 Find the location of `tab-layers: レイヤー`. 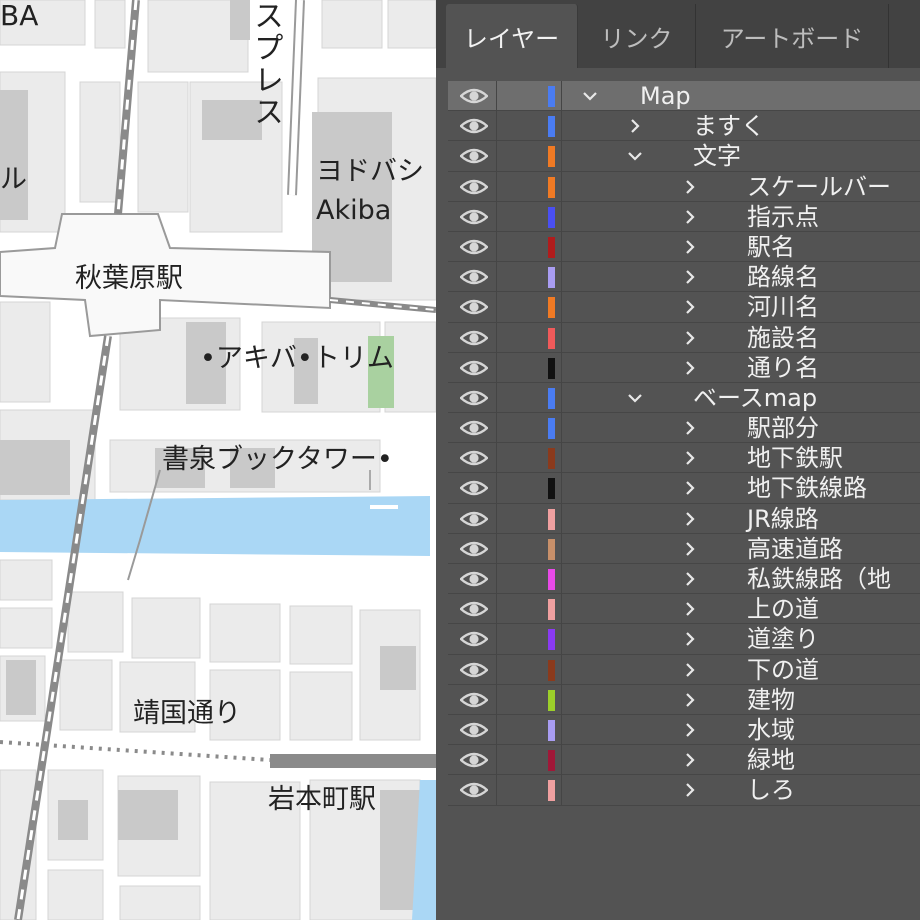

tab-layers: レイヤー is located at coordinates (512, 36).